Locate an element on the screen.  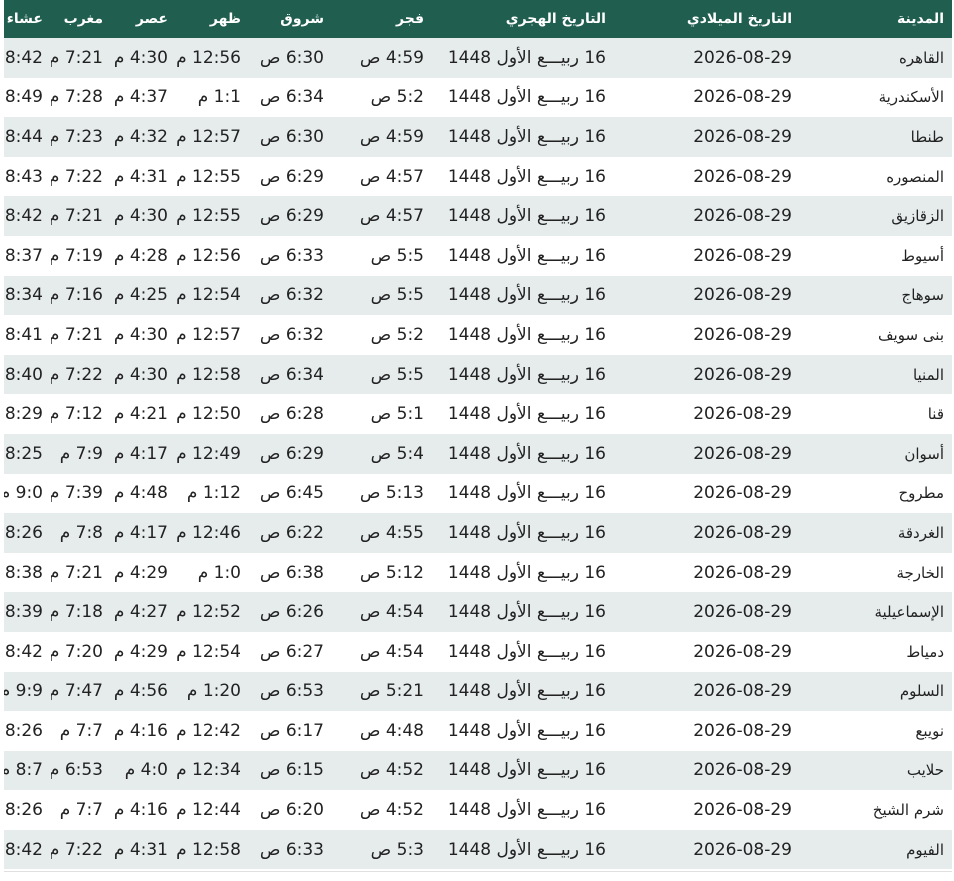
cell-fajr: 5:21 ص is located at coordinates (391, 691).